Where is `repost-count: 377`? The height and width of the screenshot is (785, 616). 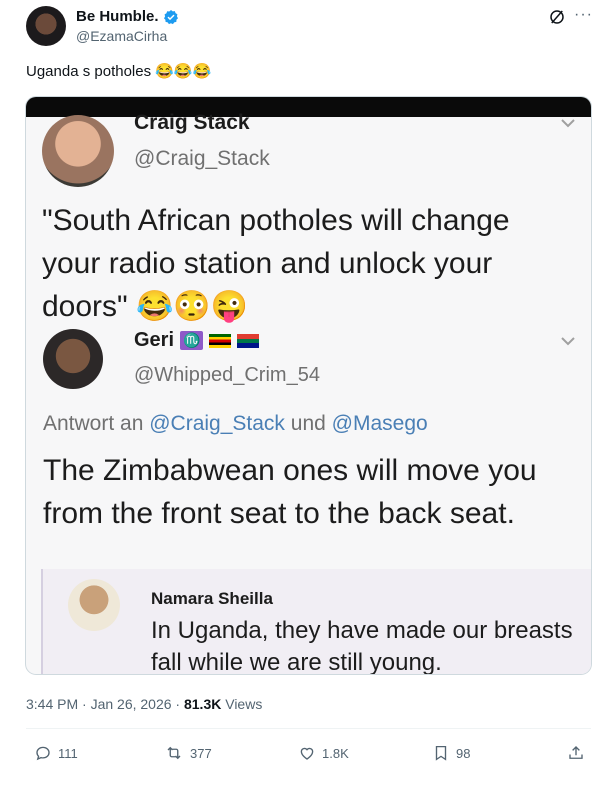 repost-count: 377 is located at coordinates (201, 753).